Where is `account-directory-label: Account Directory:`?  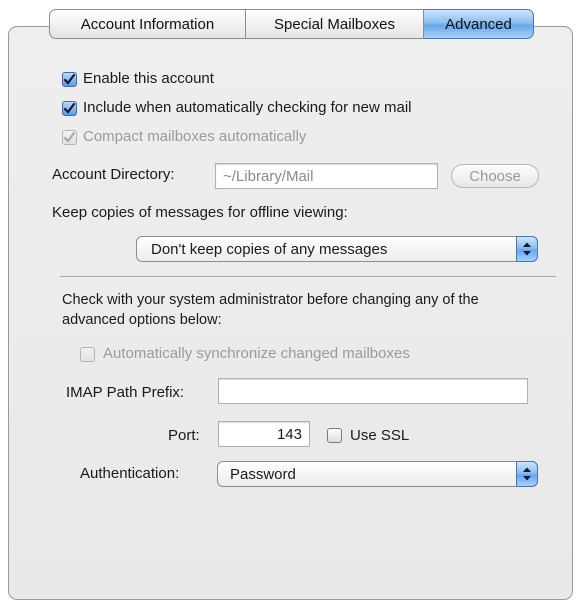
account-directory-label: Account Directory: is located at coordinates (113, 174).